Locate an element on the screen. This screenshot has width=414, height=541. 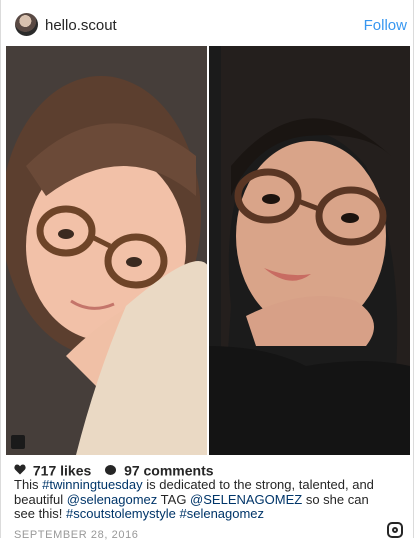
caption-text: This is located at coordinates (28, 484).